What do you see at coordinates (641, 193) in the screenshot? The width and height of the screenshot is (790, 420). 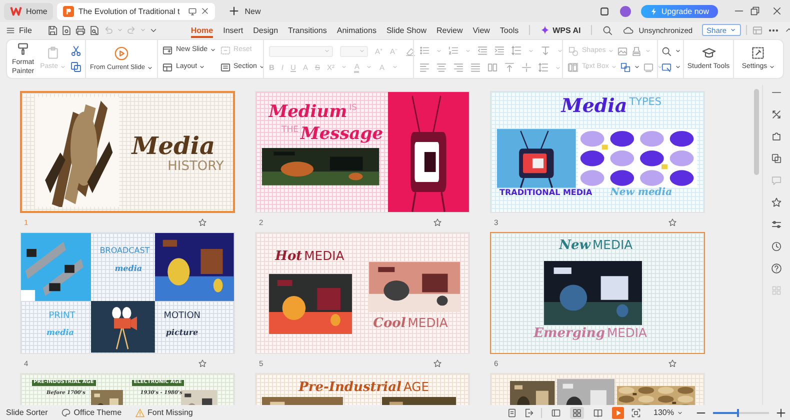 I see `slide-text: New media` at bounding box center [641, 193].